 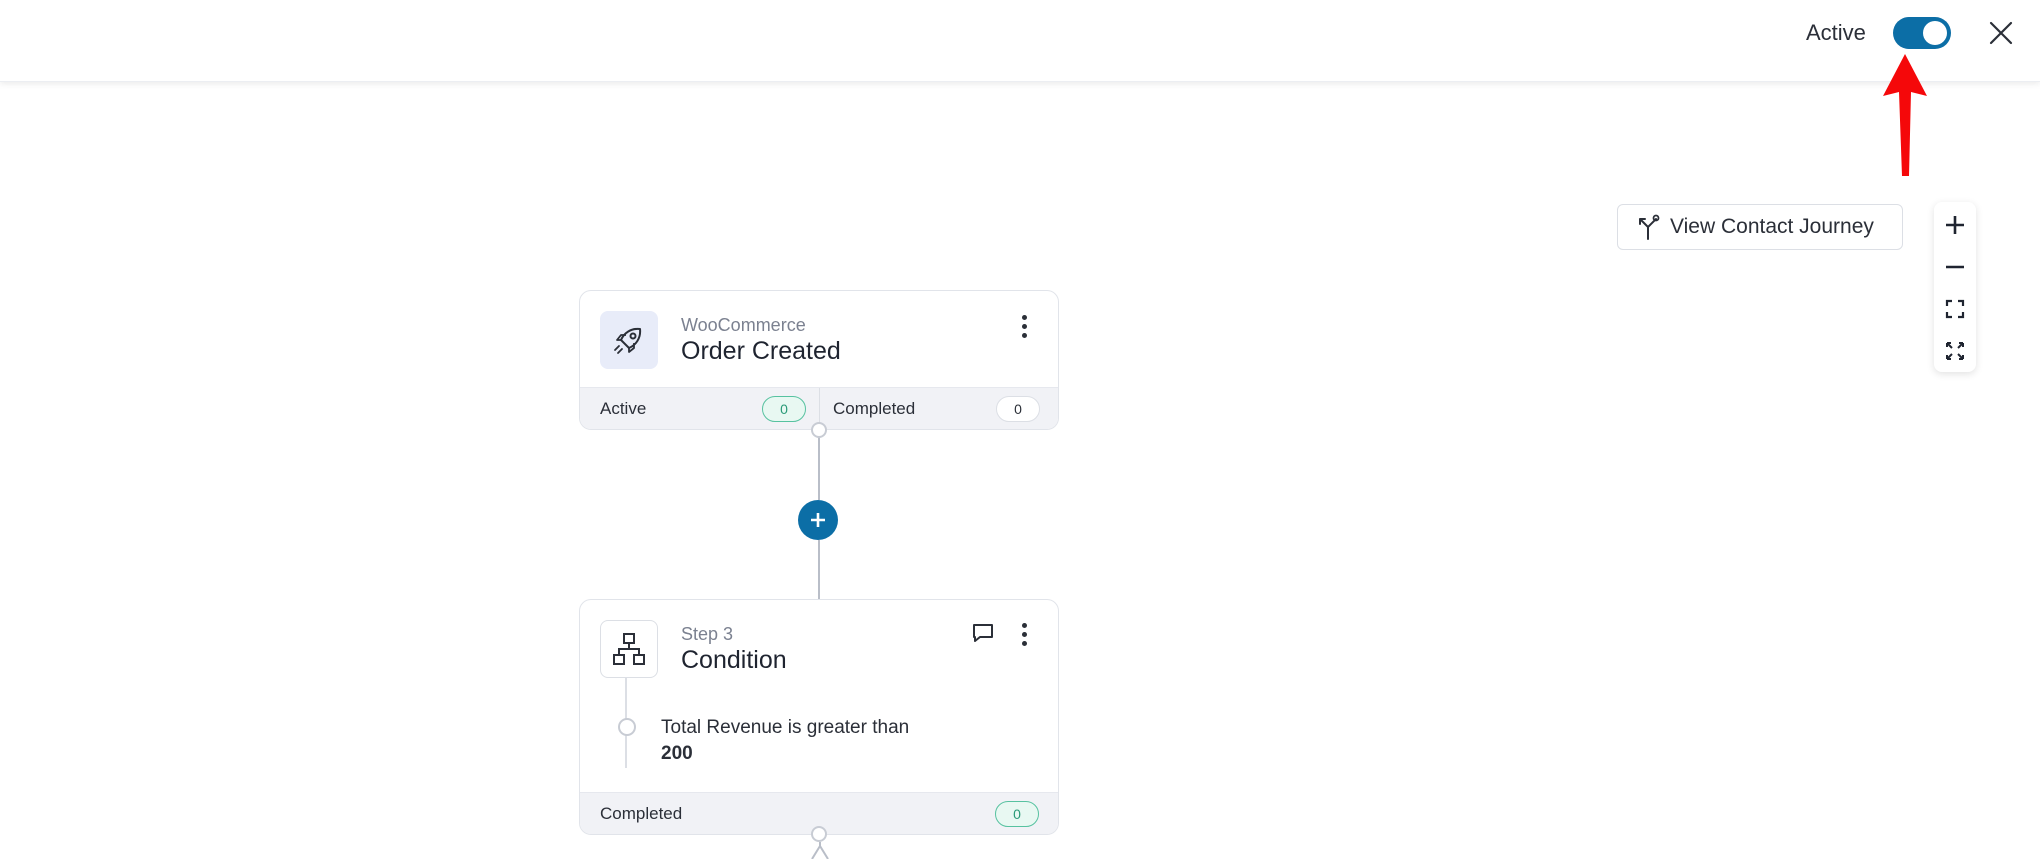 I want to click on active-toggle, so click(x=1922, y=33).